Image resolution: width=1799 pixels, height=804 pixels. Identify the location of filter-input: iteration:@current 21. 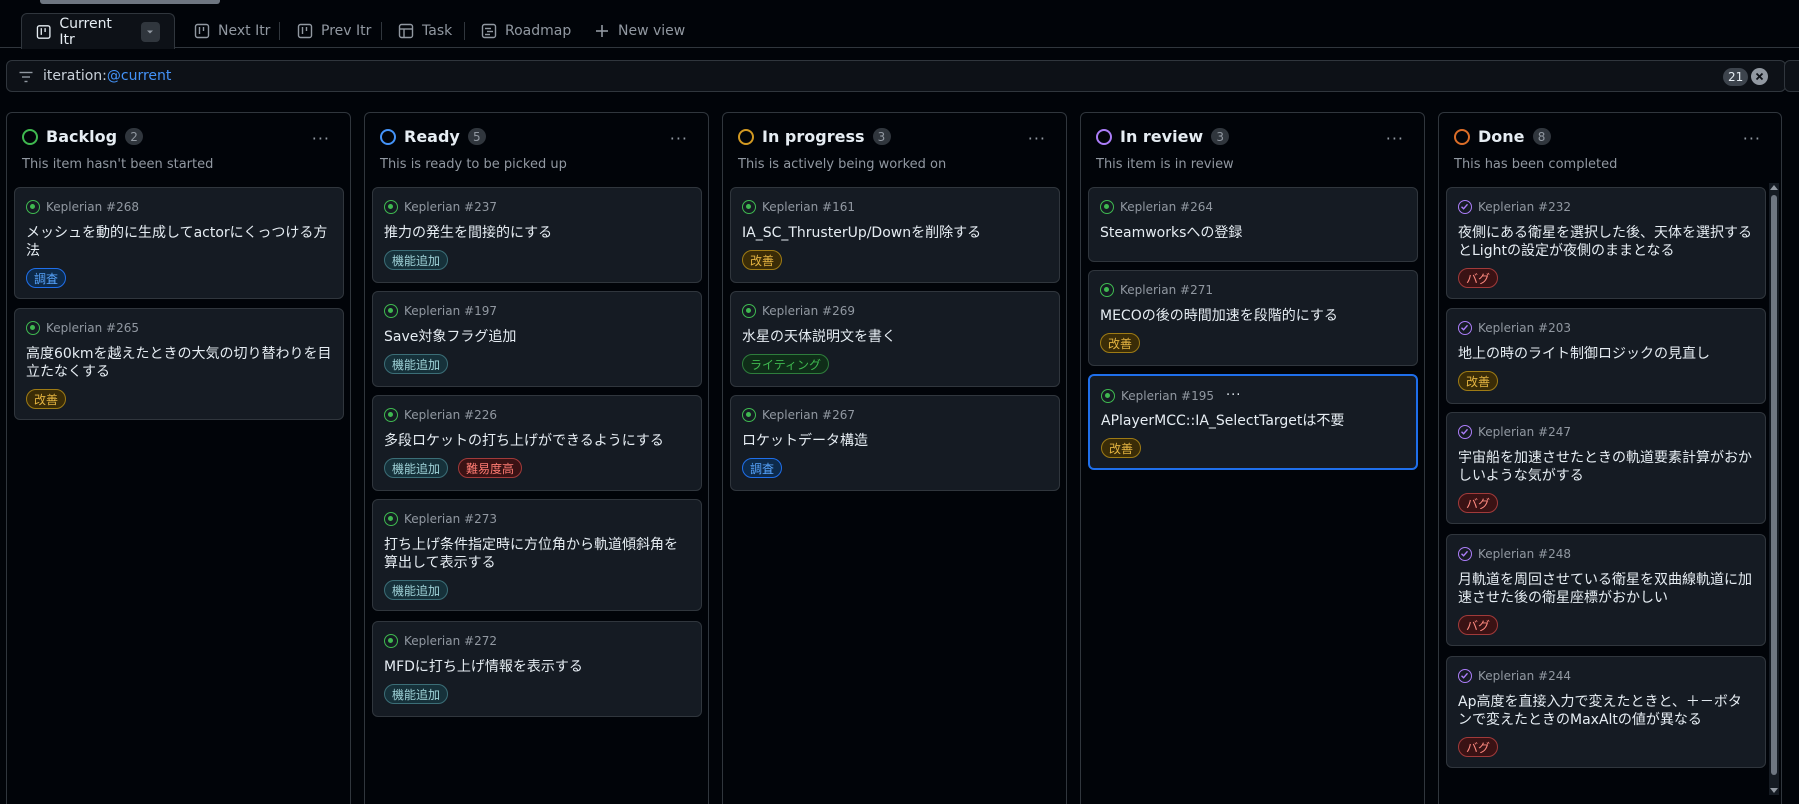
(896, 76).